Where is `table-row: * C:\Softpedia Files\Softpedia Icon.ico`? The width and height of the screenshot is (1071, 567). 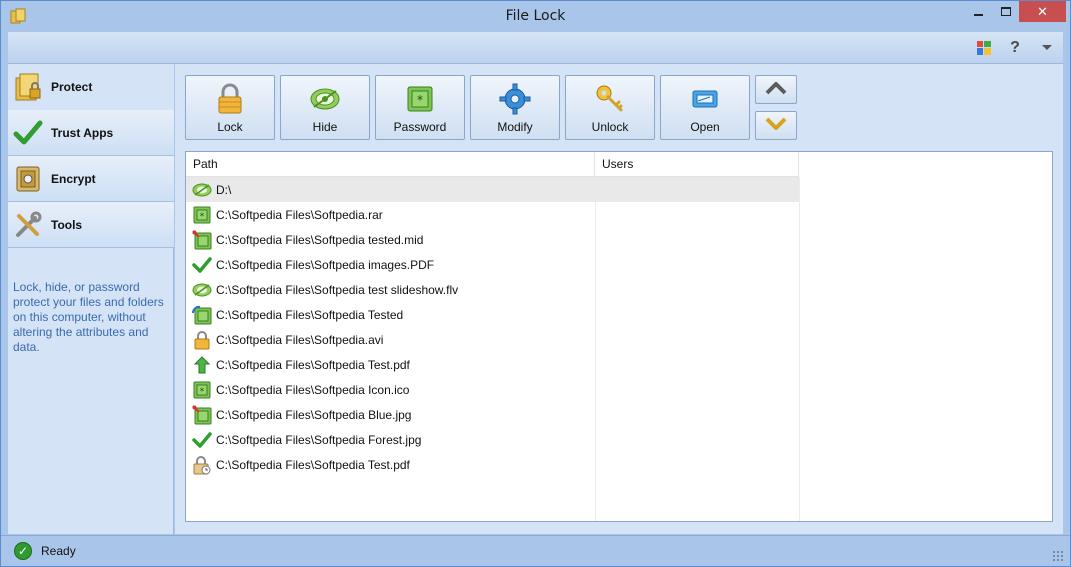
table-row: * C:\Softpedia Files\Softpedia Icon.ico is located at coordinates (492, 389).